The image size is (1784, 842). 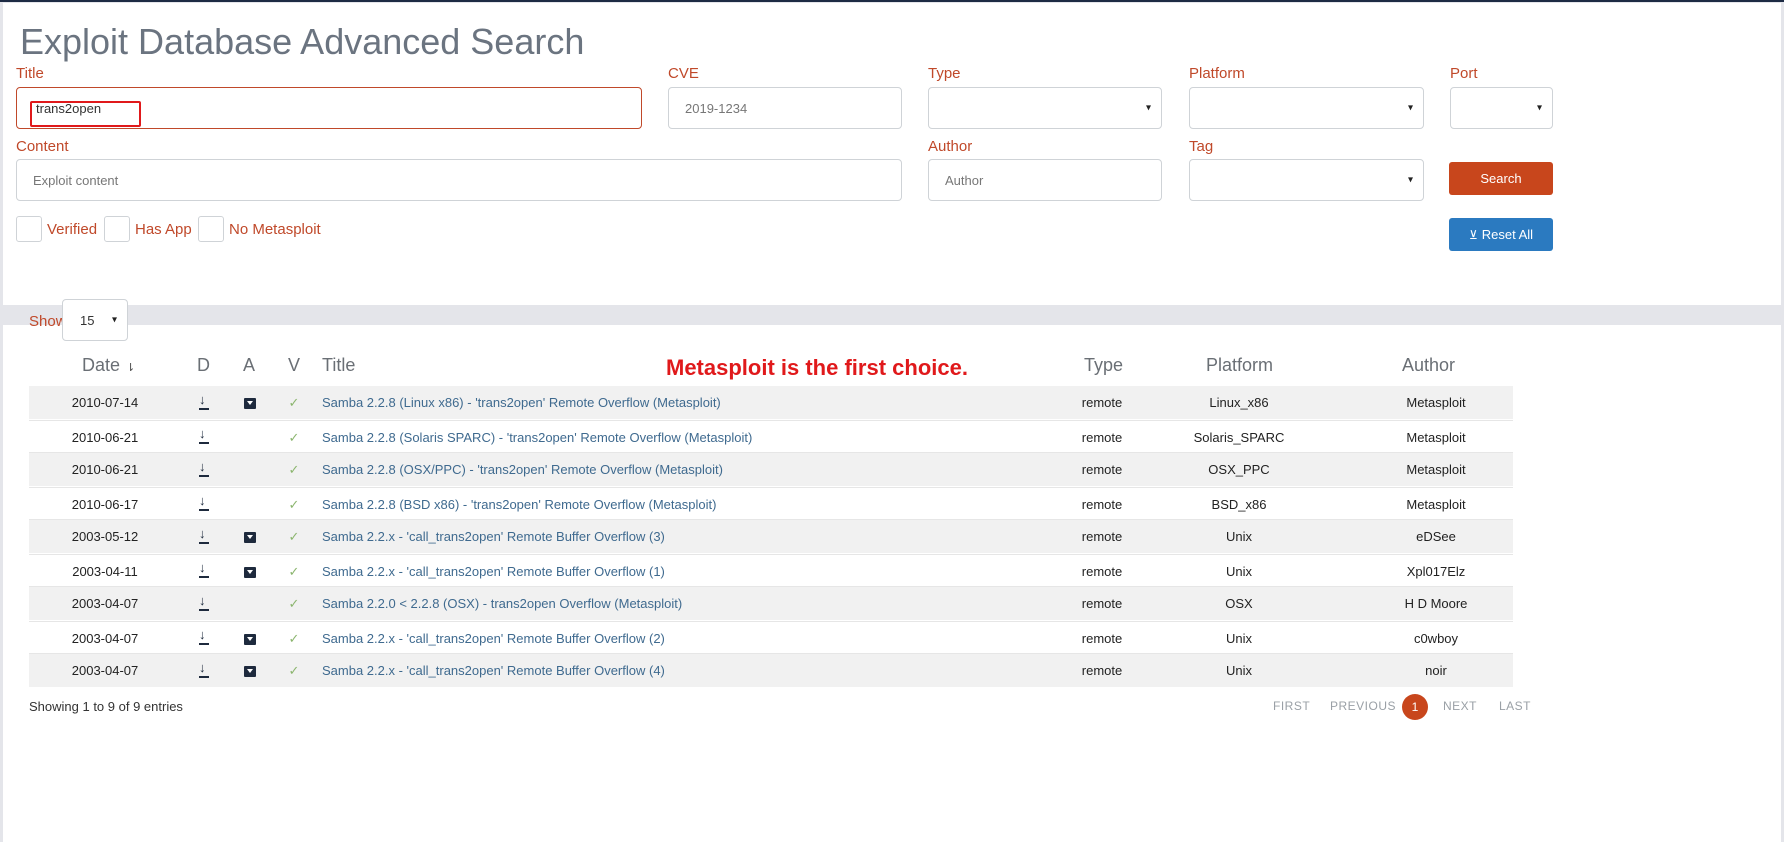 I want to click on tag-select: ▾, so click(x=1306, y=180).